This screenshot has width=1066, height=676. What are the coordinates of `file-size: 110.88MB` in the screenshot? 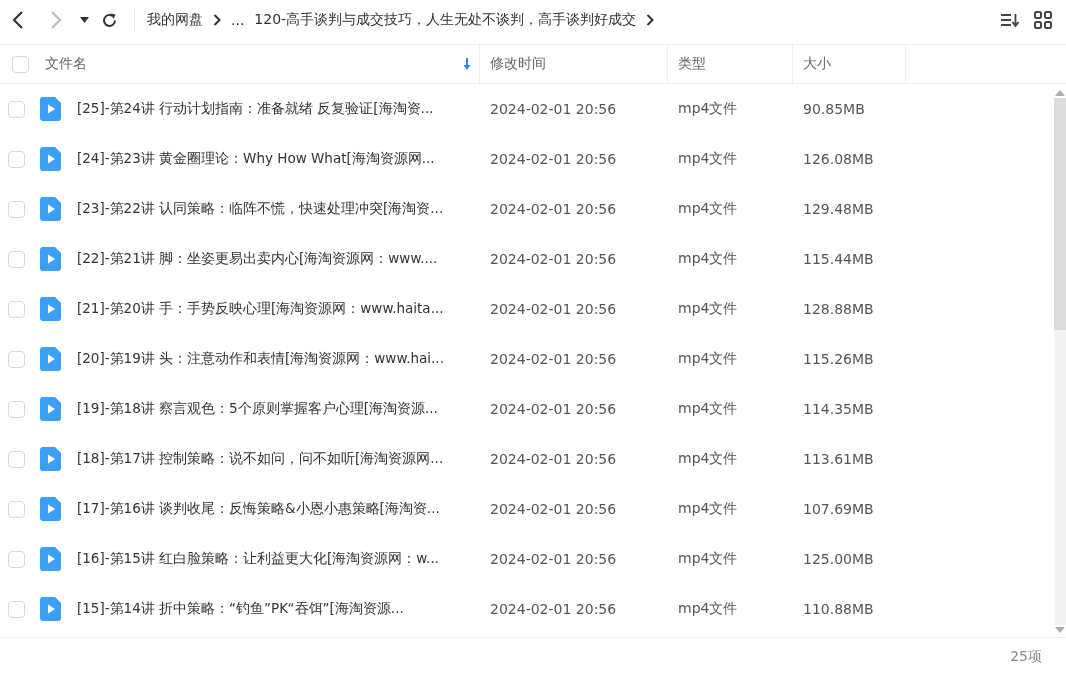 It's located at (838, 609).